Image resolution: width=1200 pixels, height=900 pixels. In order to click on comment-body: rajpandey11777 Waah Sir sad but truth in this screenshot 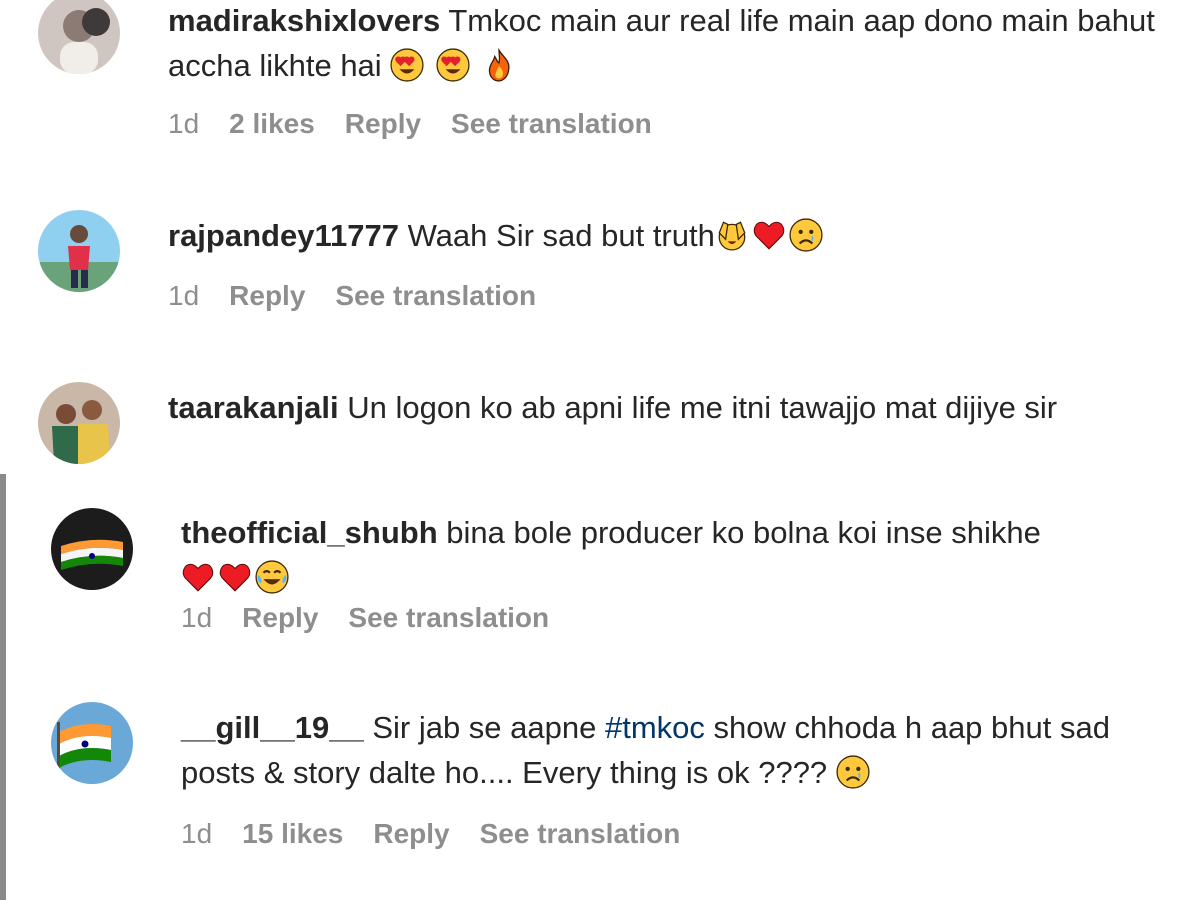, I will do `click(668, 235)`.